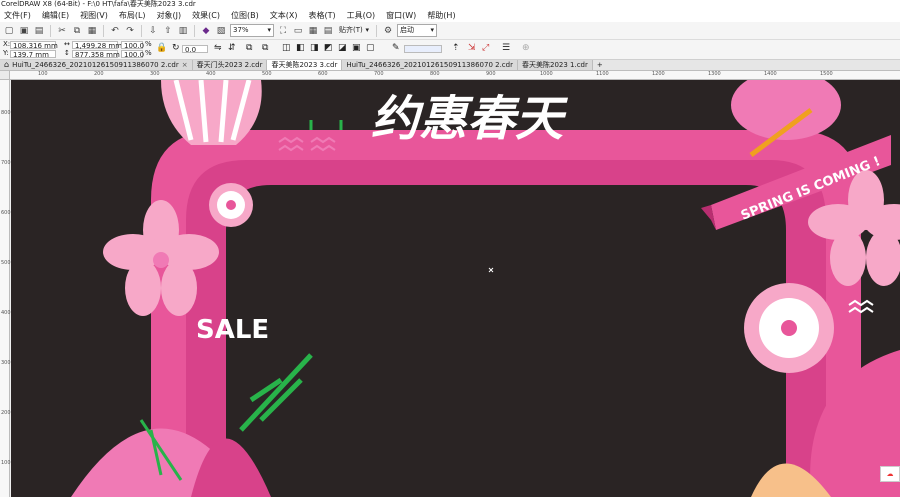  Describe the element at coordinates (342, 48) in the screenshot. I see `front-minus-back-icon: ◪` at that location.